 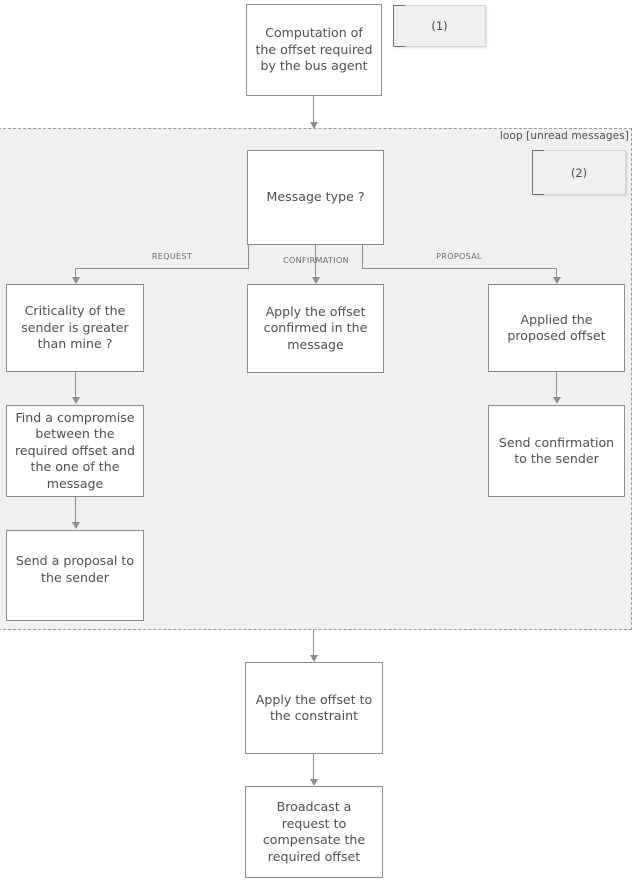 I want to click on edge-label-confirmation: CONFIRMATION, so click(x=316, y=260).